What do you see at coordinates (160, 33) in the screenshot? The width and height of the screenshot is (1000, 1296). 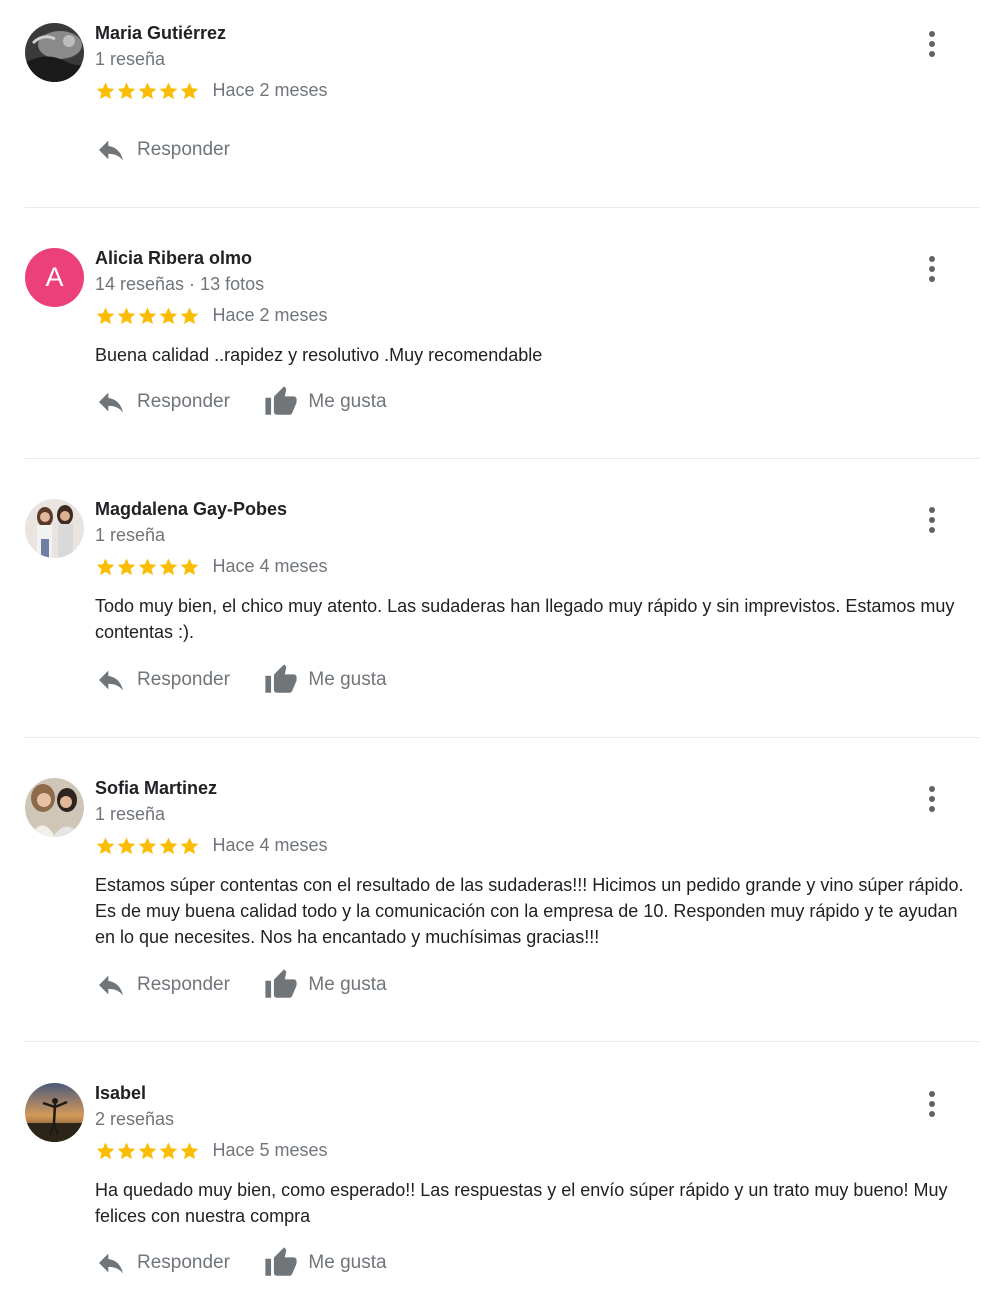 I see `reviewer-name: Maria Gutiérrez` at bounding box center [160, 33].